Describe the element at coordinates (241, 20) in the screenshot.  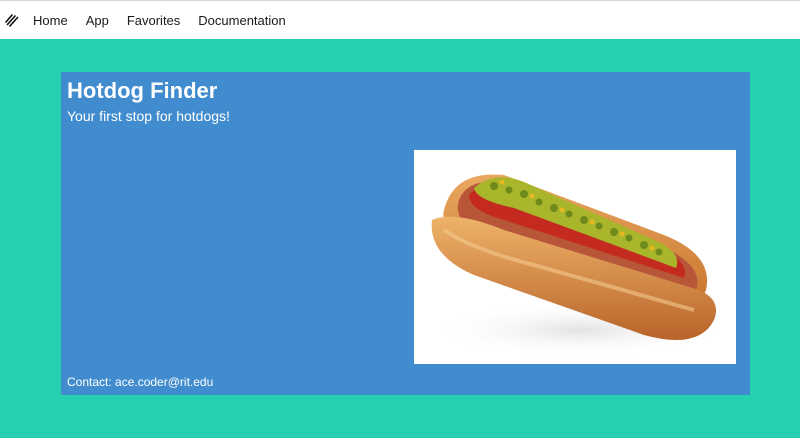
I see `nav-link-documentation: Documentation` at that location.